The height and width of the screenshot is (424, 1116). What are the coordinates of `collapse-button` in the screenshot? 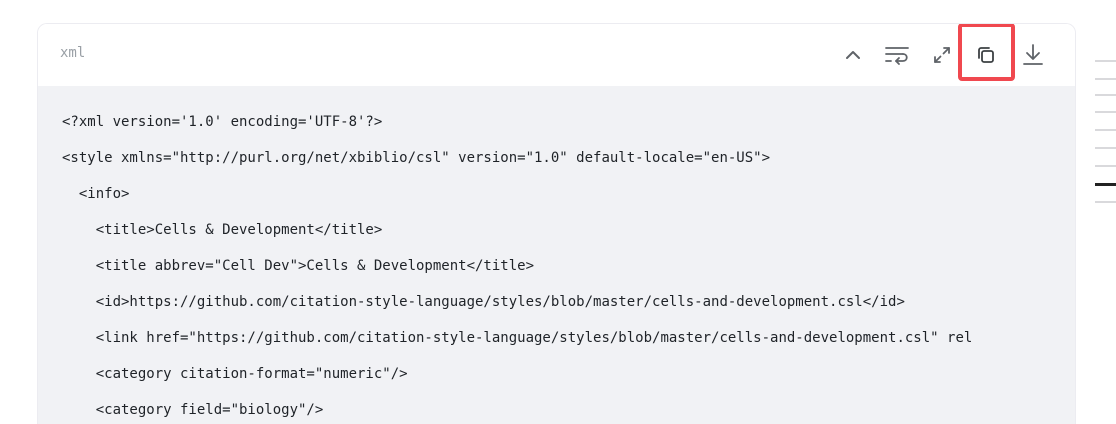 It's located at (853, 55).